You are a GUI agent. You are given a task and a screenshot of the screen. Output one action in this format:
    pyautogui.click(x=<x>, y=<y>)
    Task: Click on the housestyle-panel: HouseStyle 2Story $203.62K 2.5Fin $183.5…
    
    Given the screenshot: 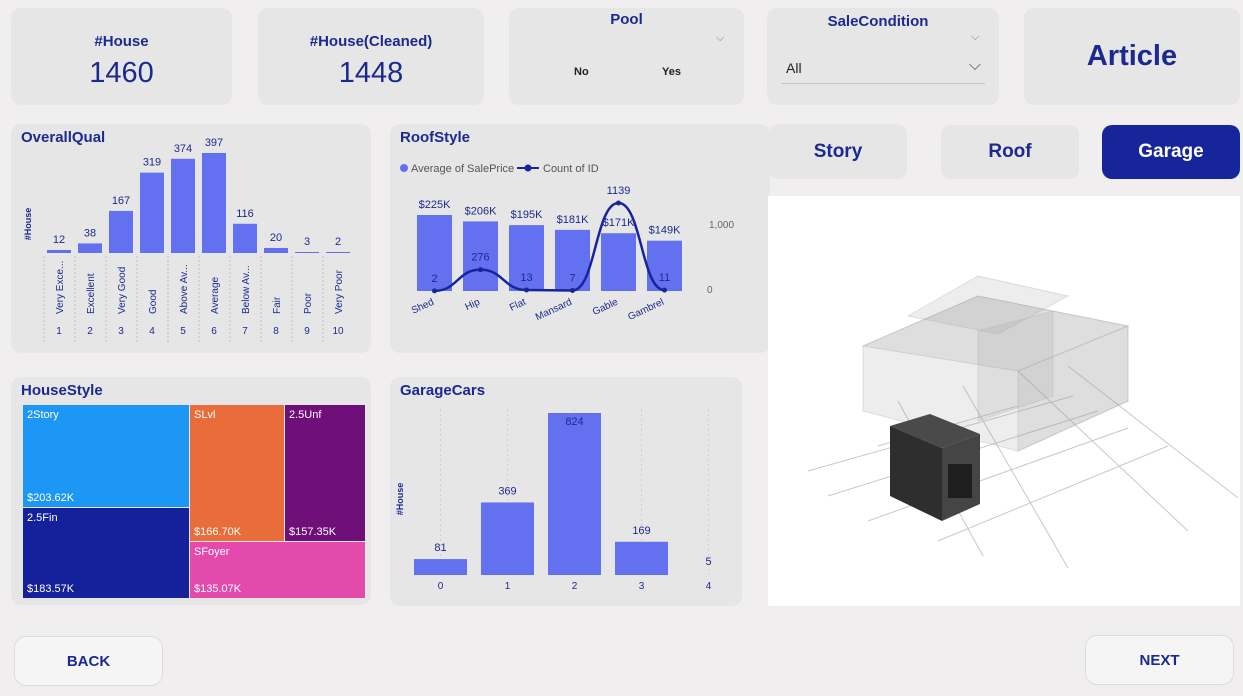 What is the action you would take?
    pyautogui.click(x=191, y=491)
    